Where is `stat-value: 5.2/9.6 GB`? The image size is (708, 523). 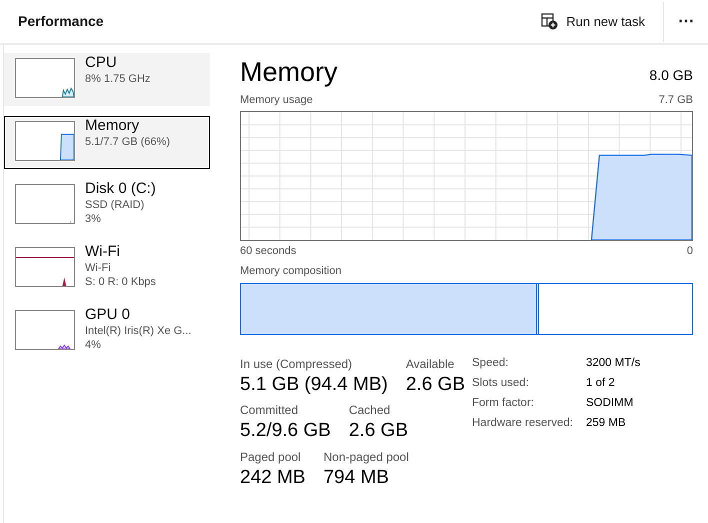 stat-value: 5.2/9.6 GB is located at coordinates (285, 431).